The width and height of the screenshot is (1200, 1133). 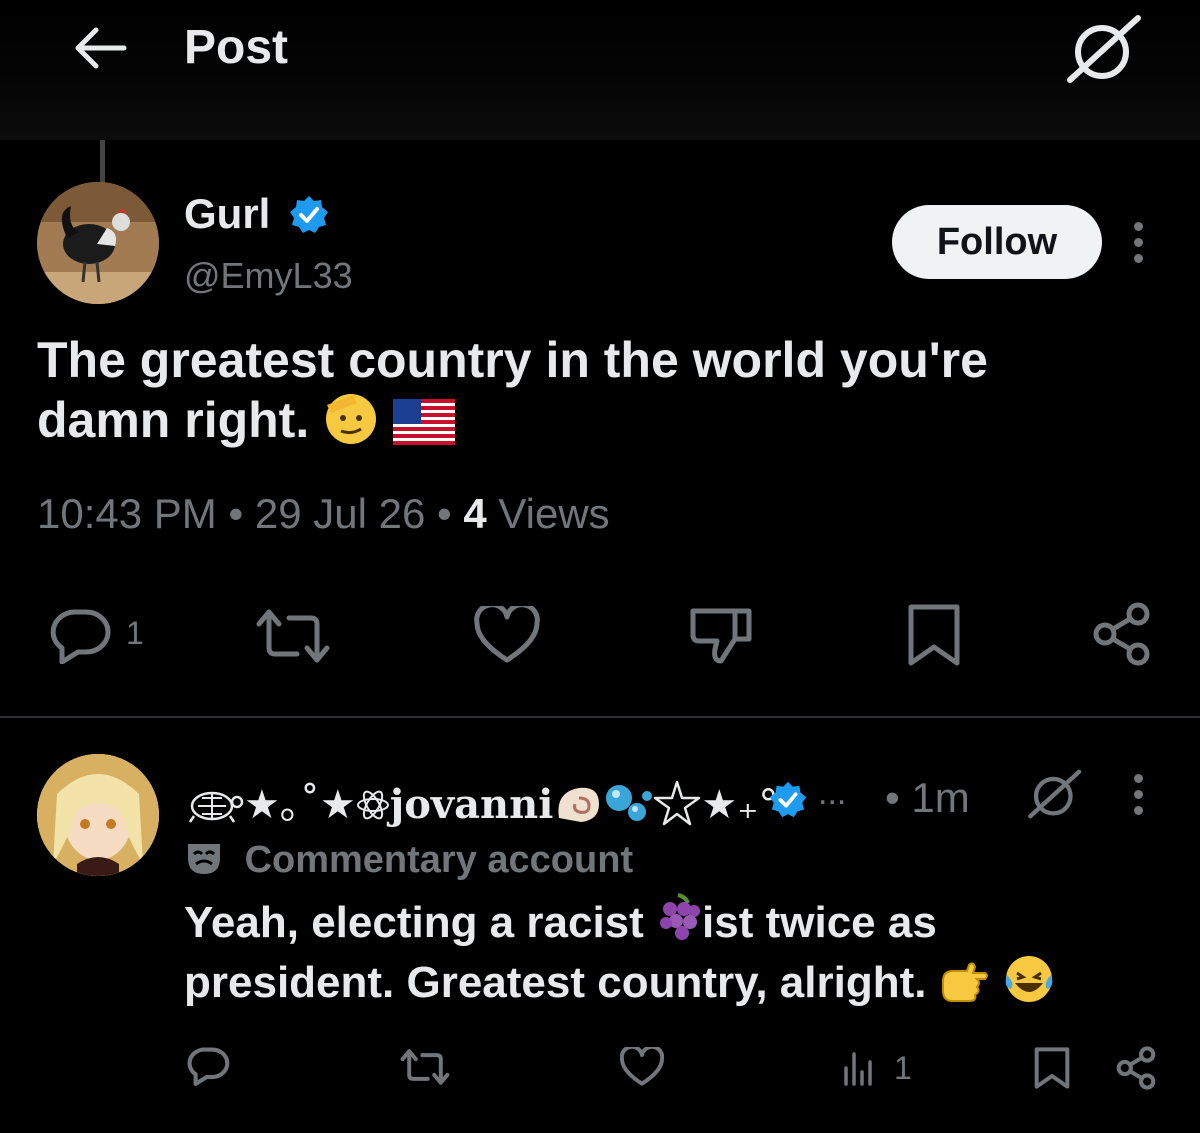 What do you see at coordinates (372, 805) in the screenshot?
I see `atom-symbol-icon` at bounding box center [372, 805].